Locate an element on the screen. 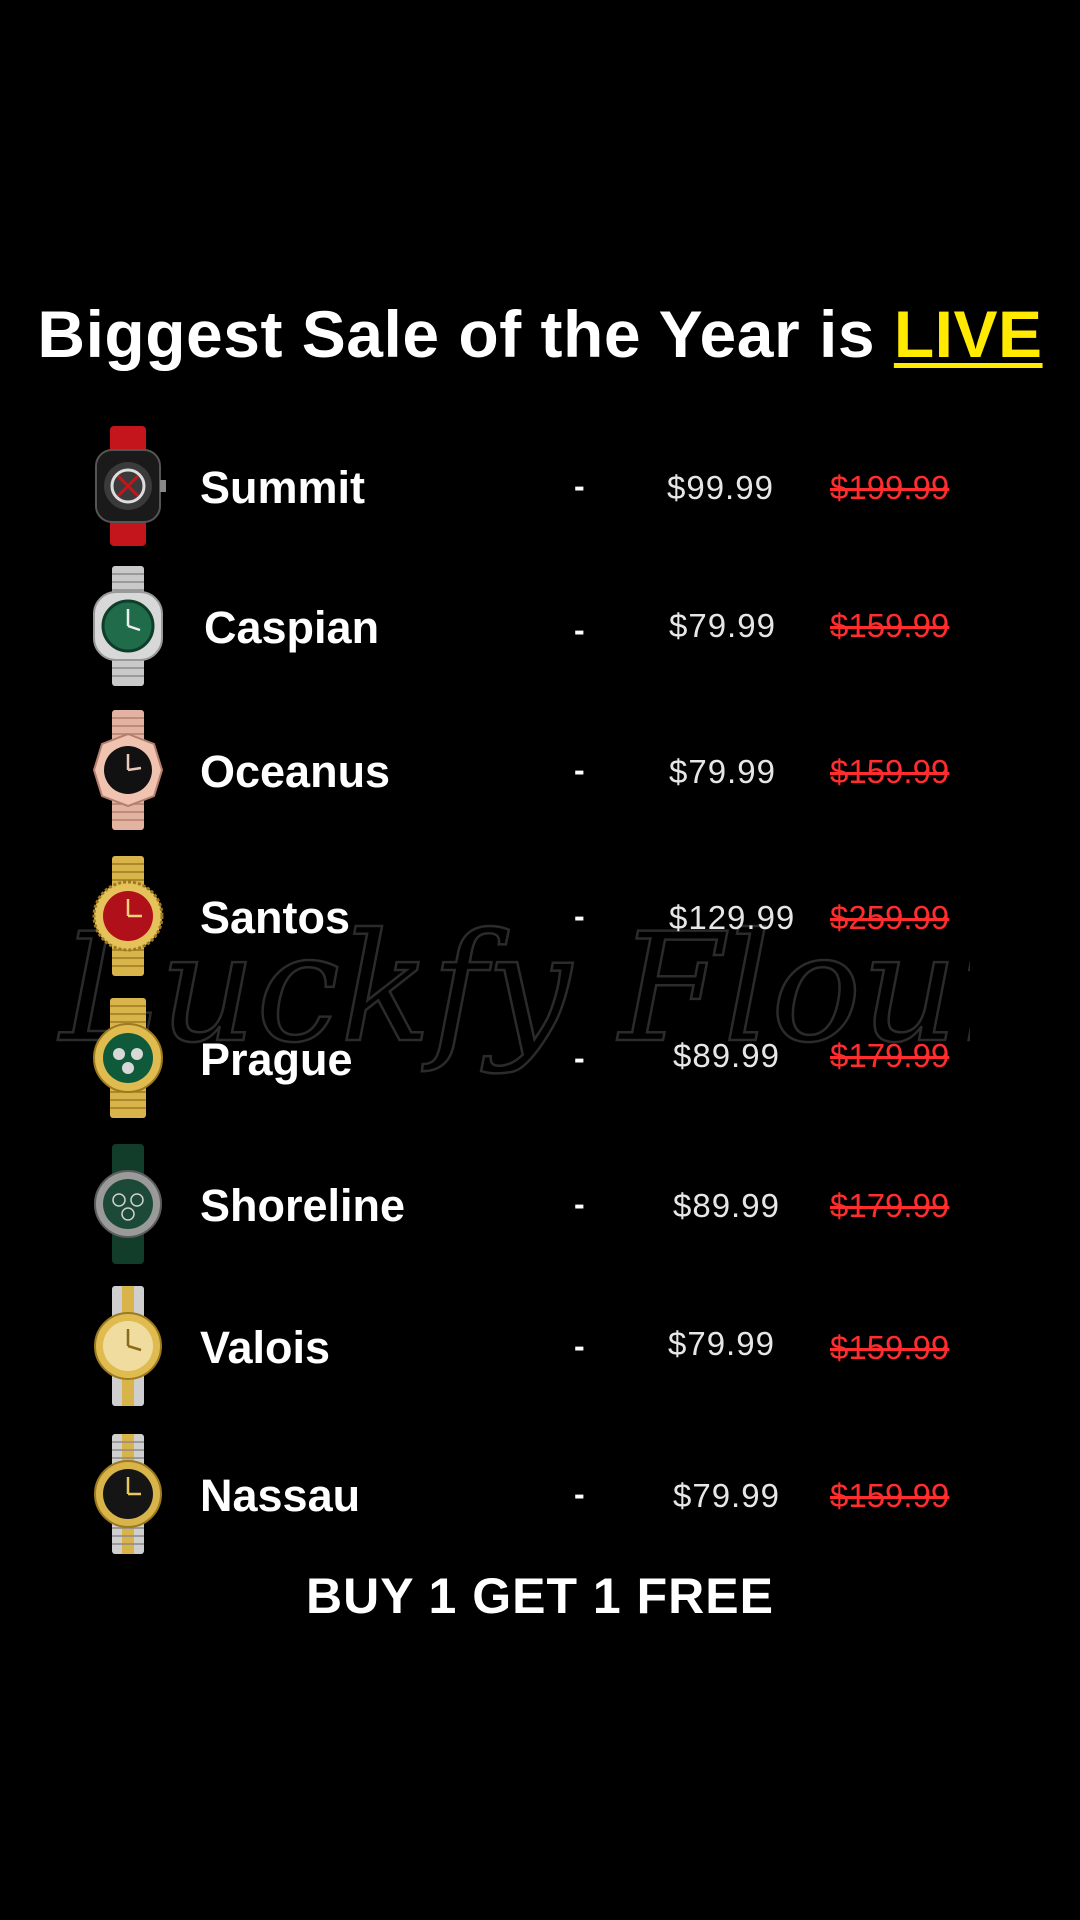 Image resolution: width=1080 pixels, height=1920 pixels. sale-price: $129.99 is located at coordinates (732, 917).